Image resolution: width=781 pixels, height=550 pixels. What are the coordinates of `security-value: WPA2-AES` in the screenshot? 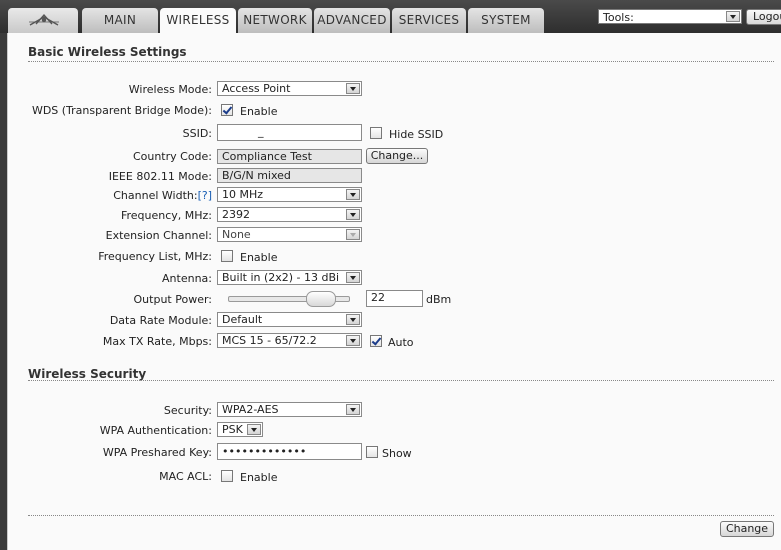 It's located at (250, 409).